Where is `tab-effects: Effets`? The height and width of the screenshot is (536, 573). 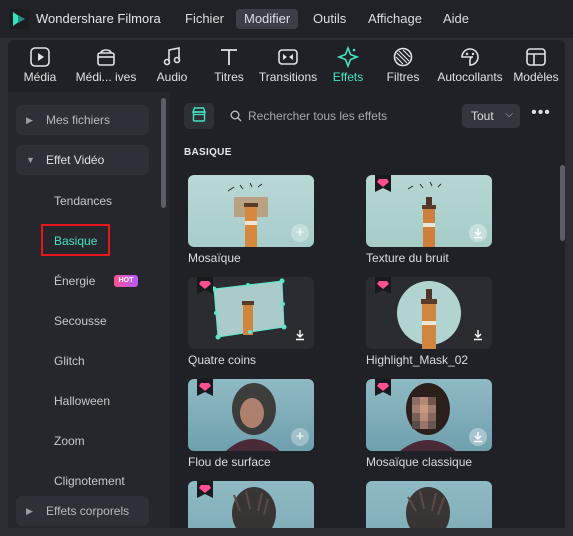
tab-effects: Effets is located at coordinates (348, 66).